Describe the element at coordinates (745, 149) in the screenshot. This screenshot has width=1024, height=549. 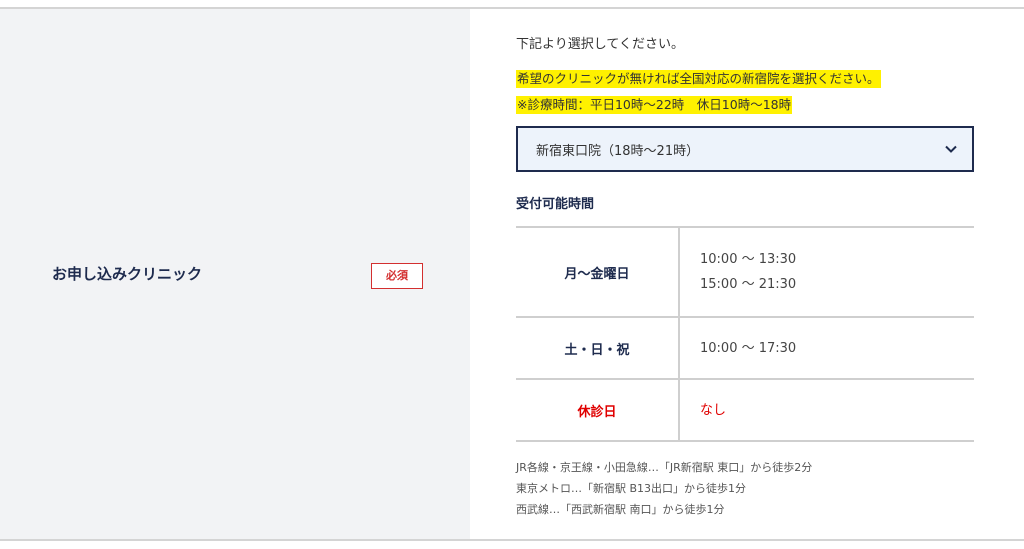
I see `clinic-select: 新宿東口院（18時〜21時）` at that location.